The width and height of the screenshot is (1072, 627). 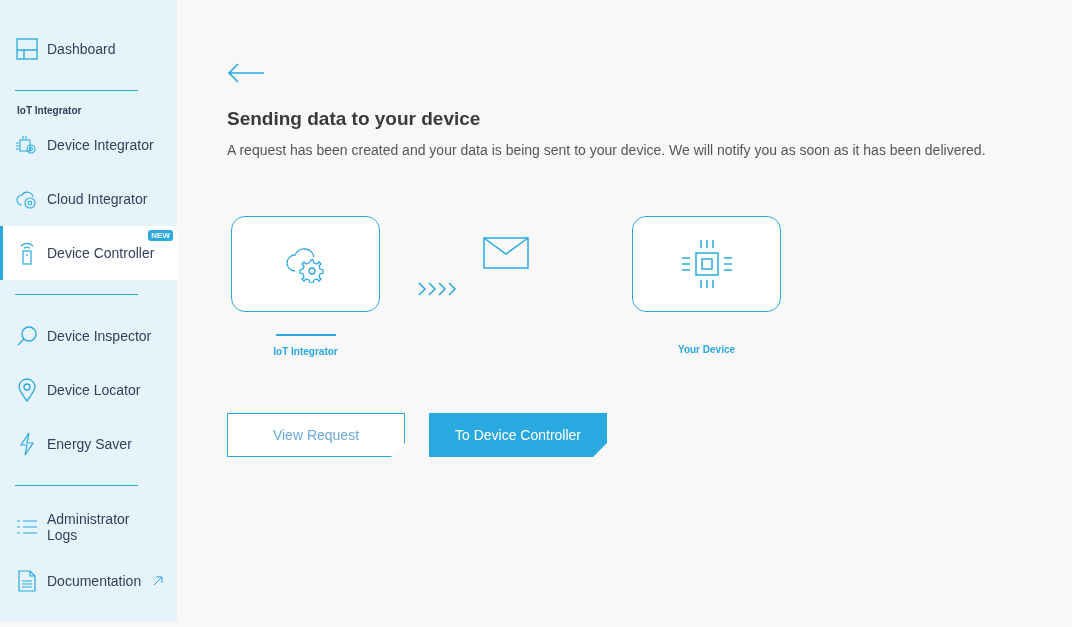 What do you see at coordinates (506, 253) in the screenshot?
I see `envelope-icon` at bounding box center [506, 253].